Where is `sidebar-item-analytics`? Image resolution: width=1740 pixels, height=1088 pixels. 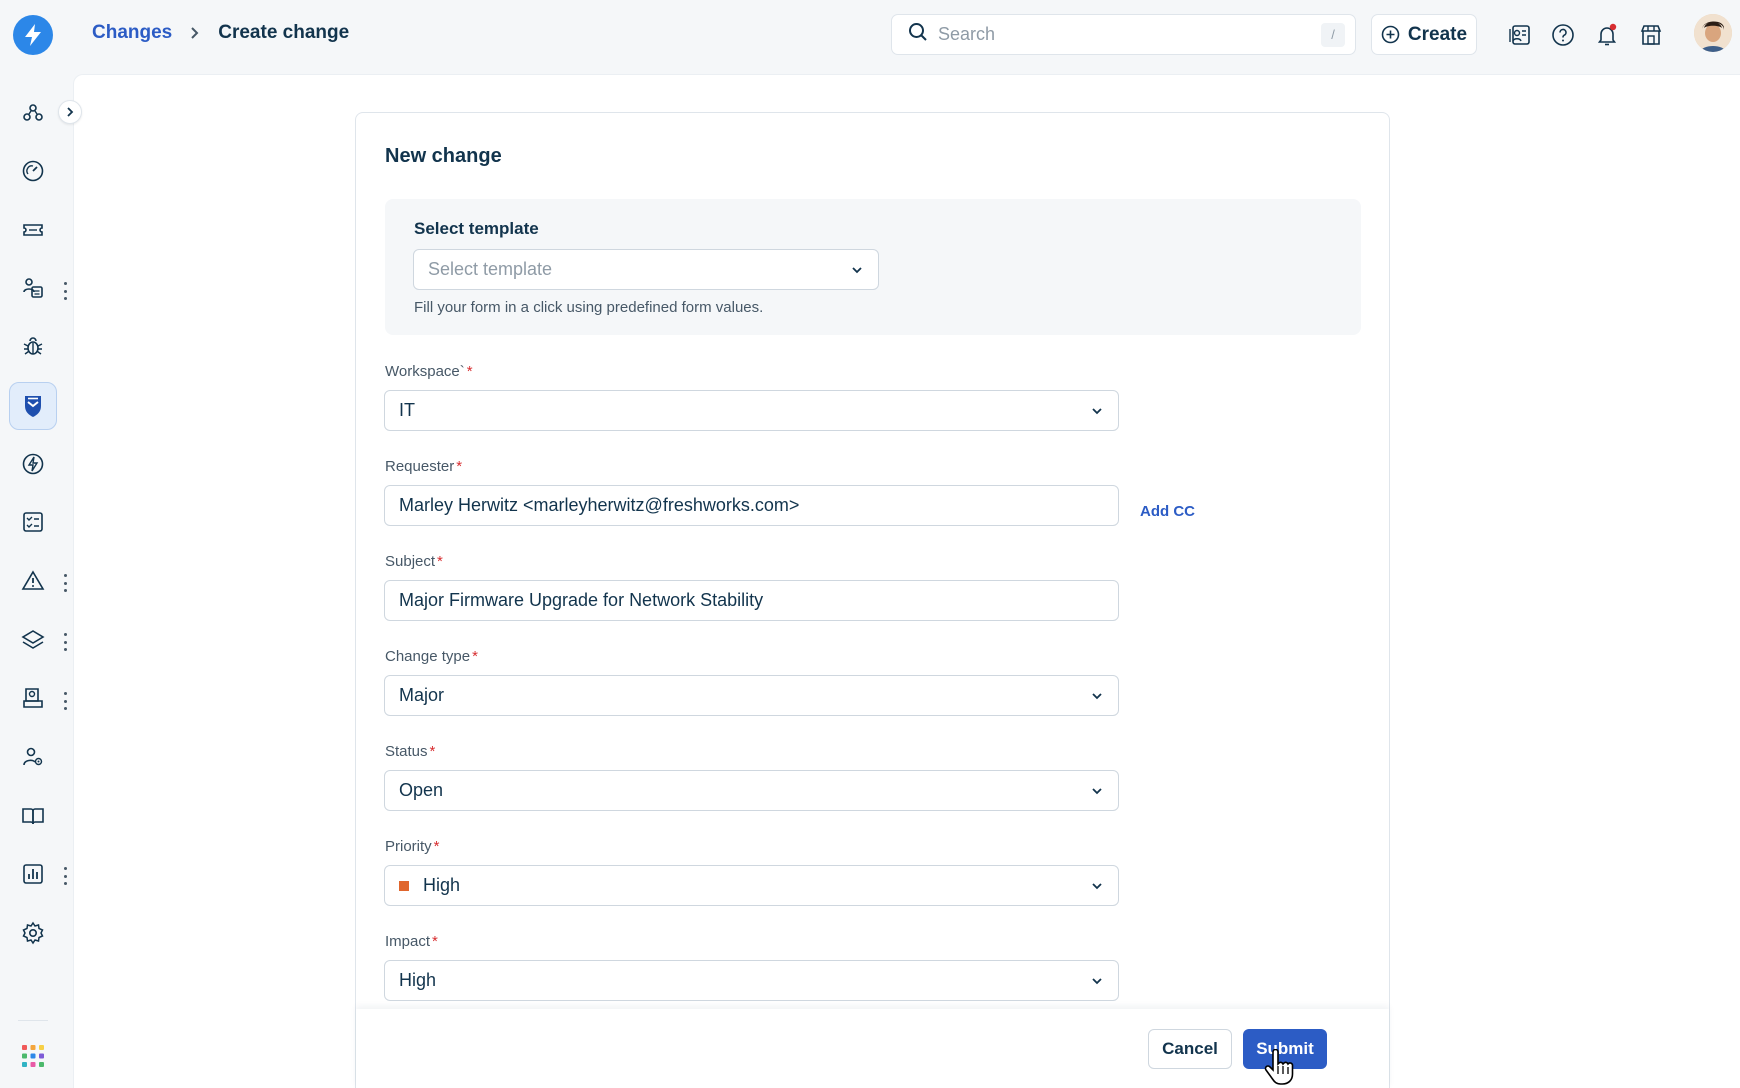 sidebar-item-analytics is located at coordinates (33, 874).